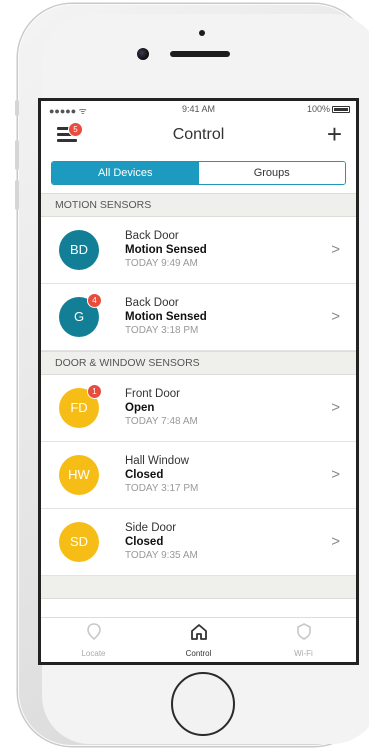 This screenshot has width=369, height=750. Describe the element at coordinates (157, 461) in the screenshot. I see `device-name: Hall Window` at that location.